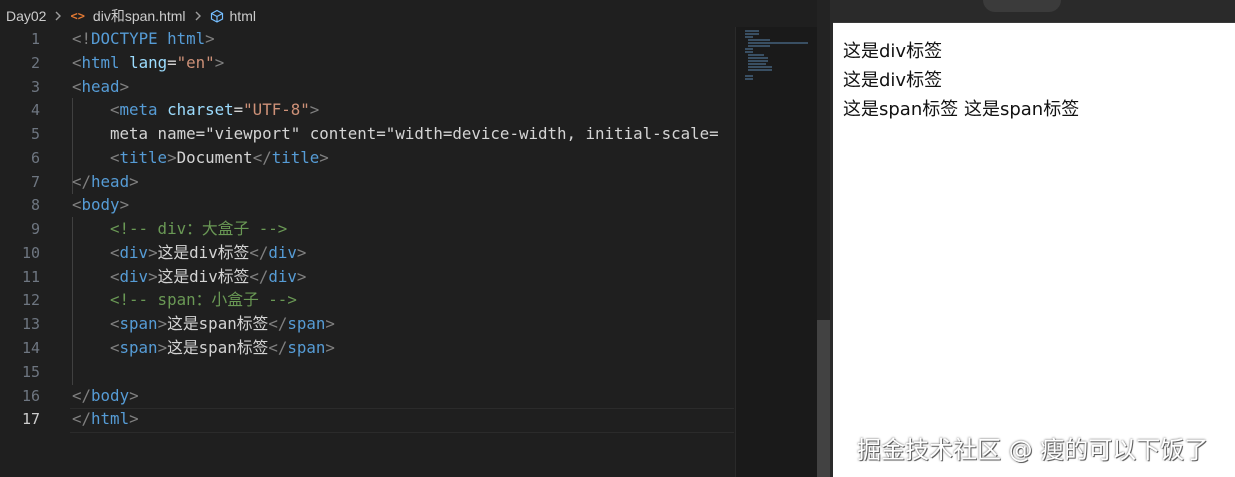 Image resolution: width=1235 pixels, height=477 pixels. I want to click on line-number: 6, so click(35, 158).